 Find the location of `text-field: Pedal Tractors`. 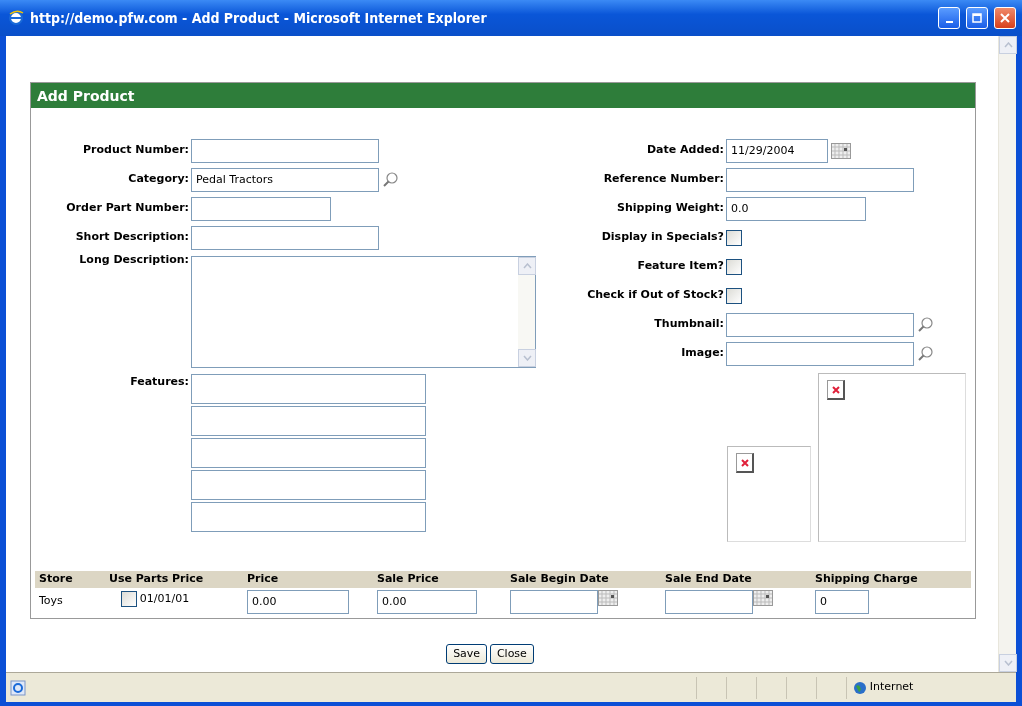

text-field: Pedal Tractors is located at coordinates (285, 179).